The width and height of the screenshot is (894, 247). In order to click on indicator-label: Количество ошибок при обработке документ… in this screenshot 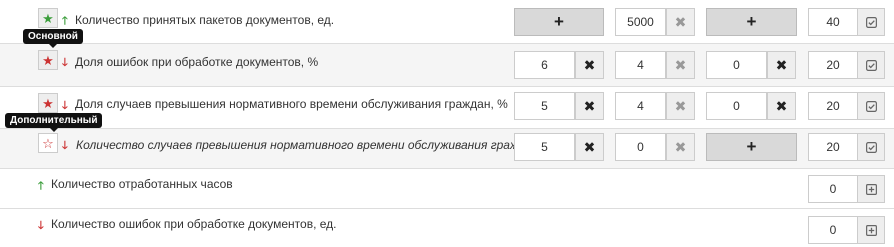, I will do `click(194, 224)`.